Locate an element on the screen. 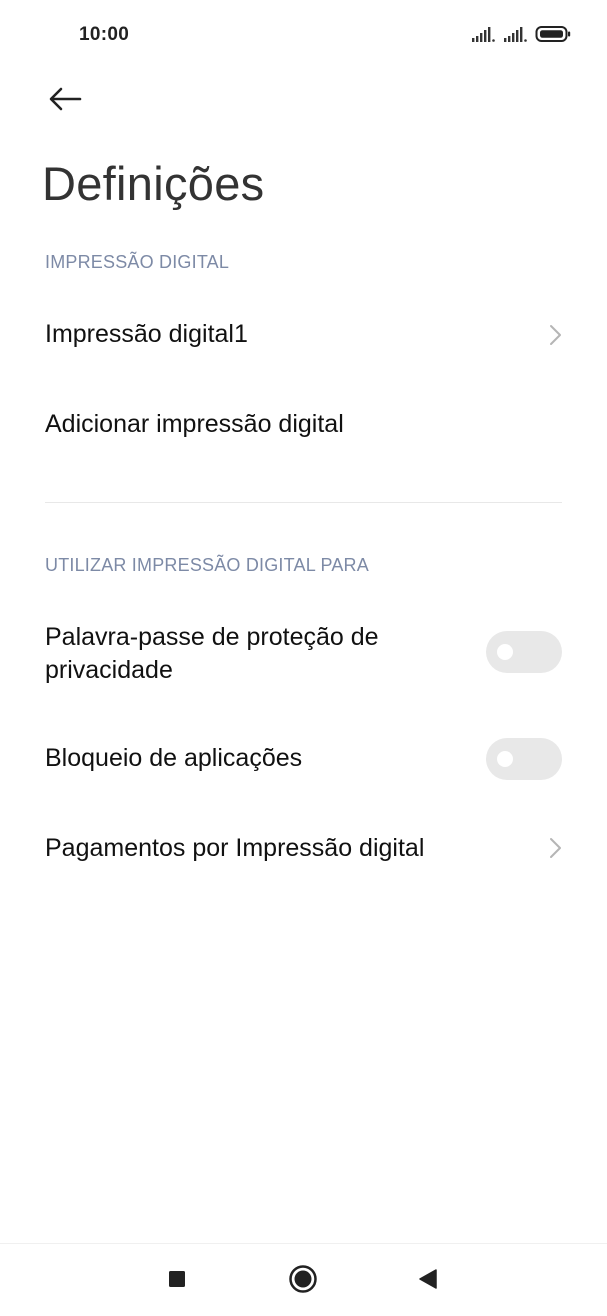 The image size is (607, 1316). fingerprint-payments-item: Pagamentos por Impressão digital is located at coordinates (303, 849).